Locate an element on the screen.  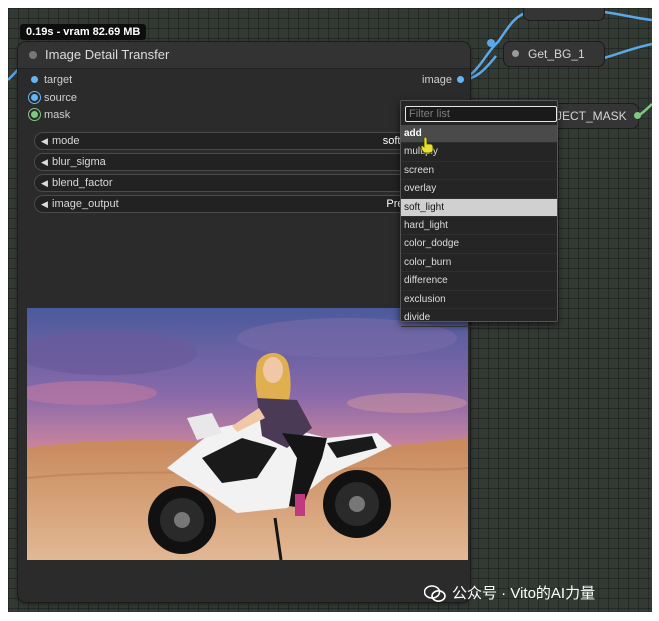
blur-sigma-widget: ◀ blur_sigma 5 is located at coordinates (225, 162).